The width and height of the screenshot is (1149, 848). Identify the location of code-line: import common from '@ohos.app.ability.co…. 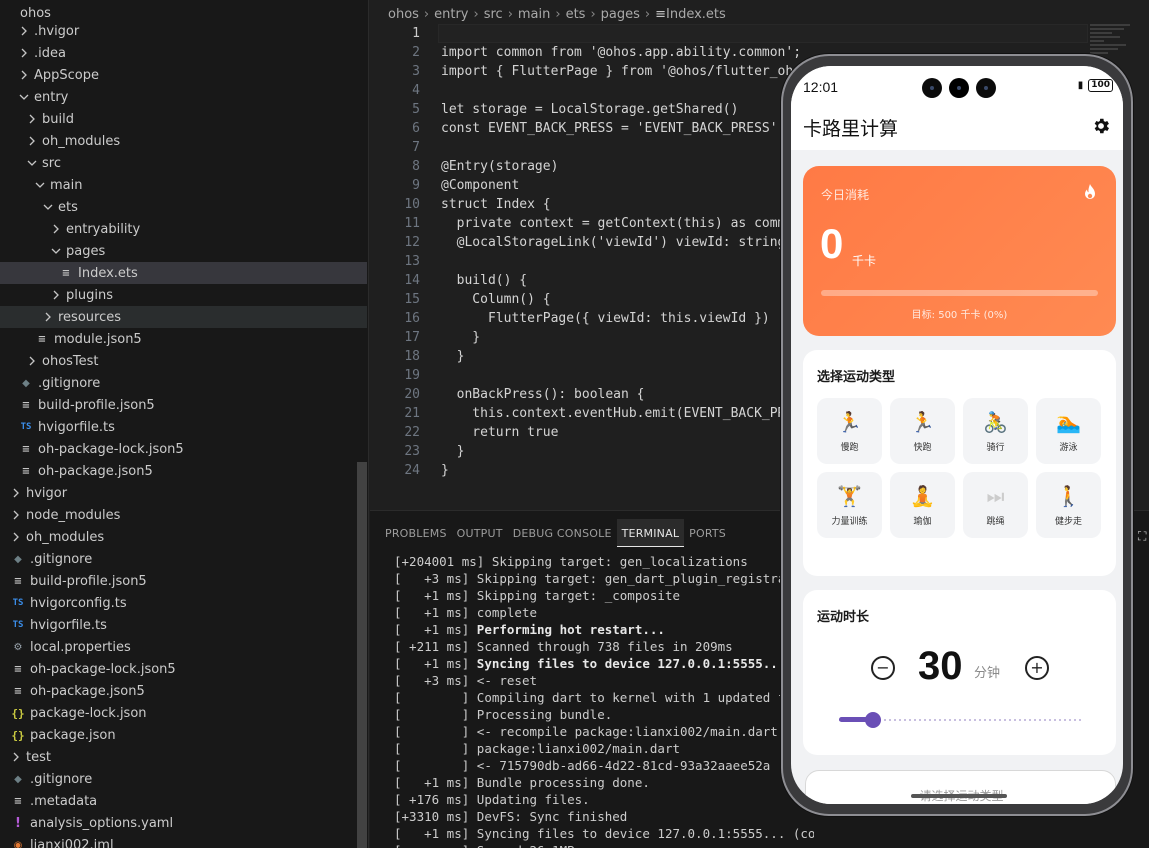
(651, 52).